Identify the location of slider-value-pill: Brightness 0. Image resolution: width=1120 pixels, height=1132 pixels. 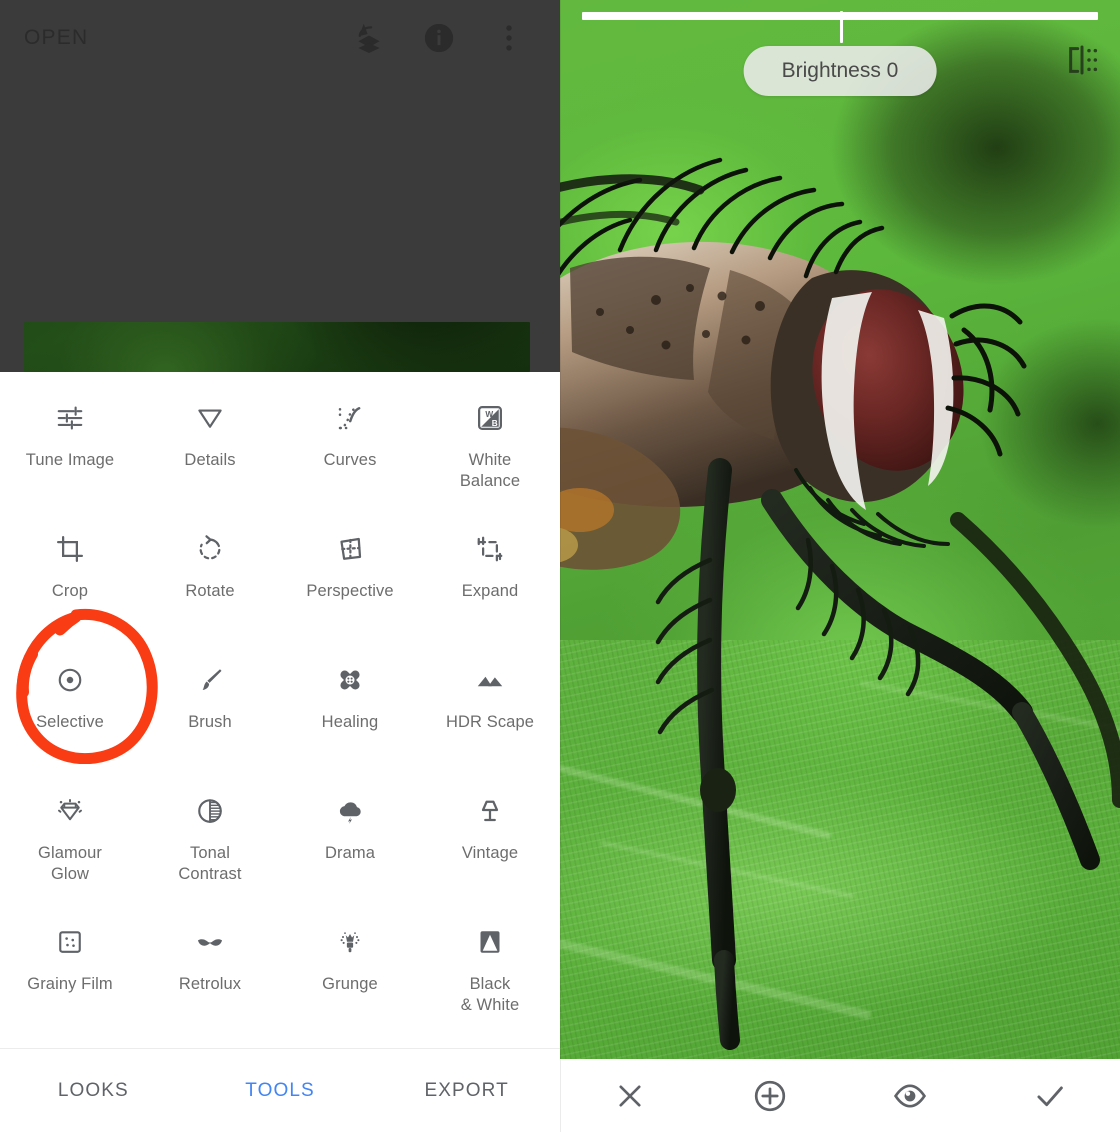
(840, 71).